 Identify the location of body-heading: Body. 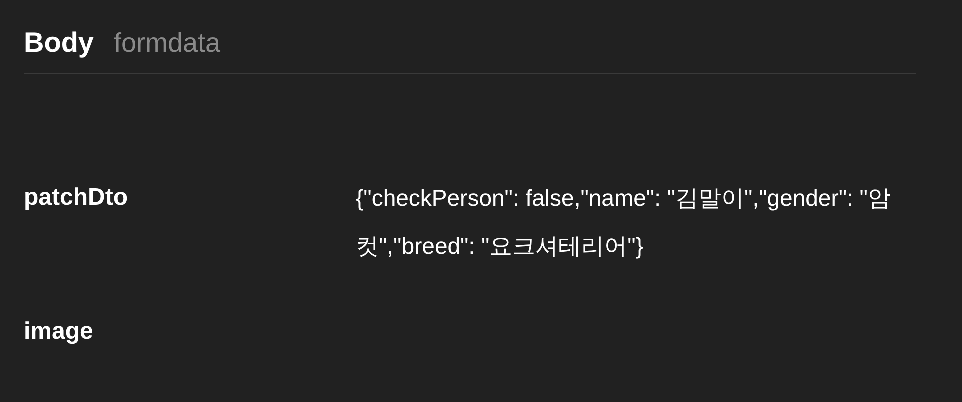
(59, 43).